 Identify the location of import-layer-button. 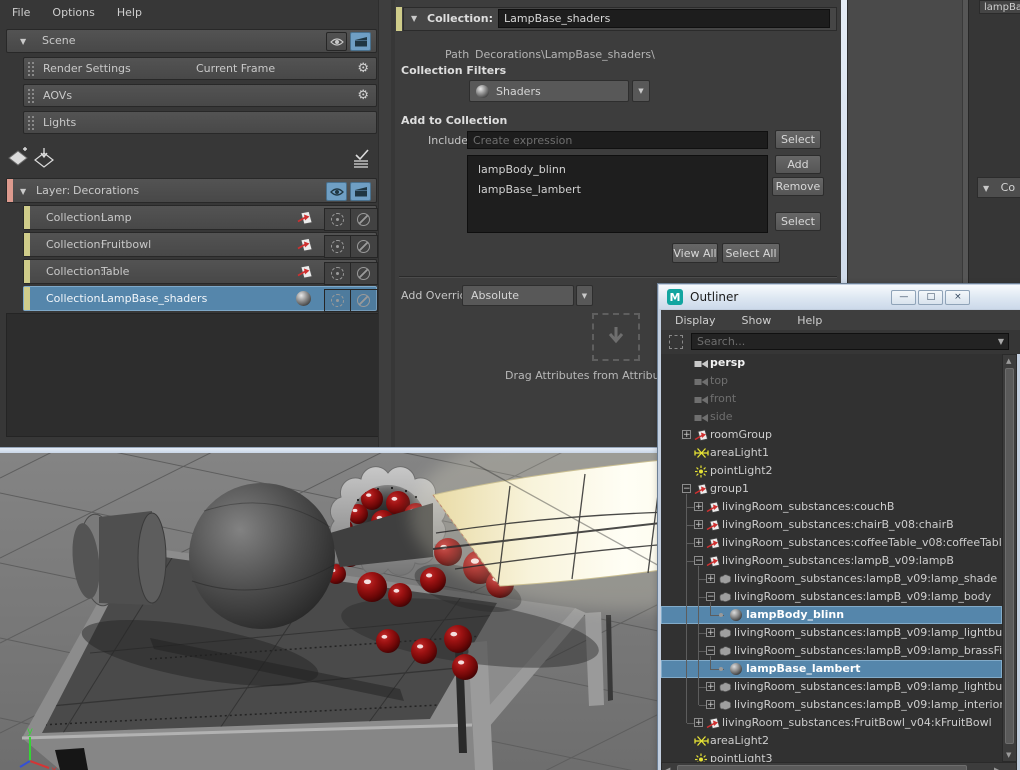
(45, 158).